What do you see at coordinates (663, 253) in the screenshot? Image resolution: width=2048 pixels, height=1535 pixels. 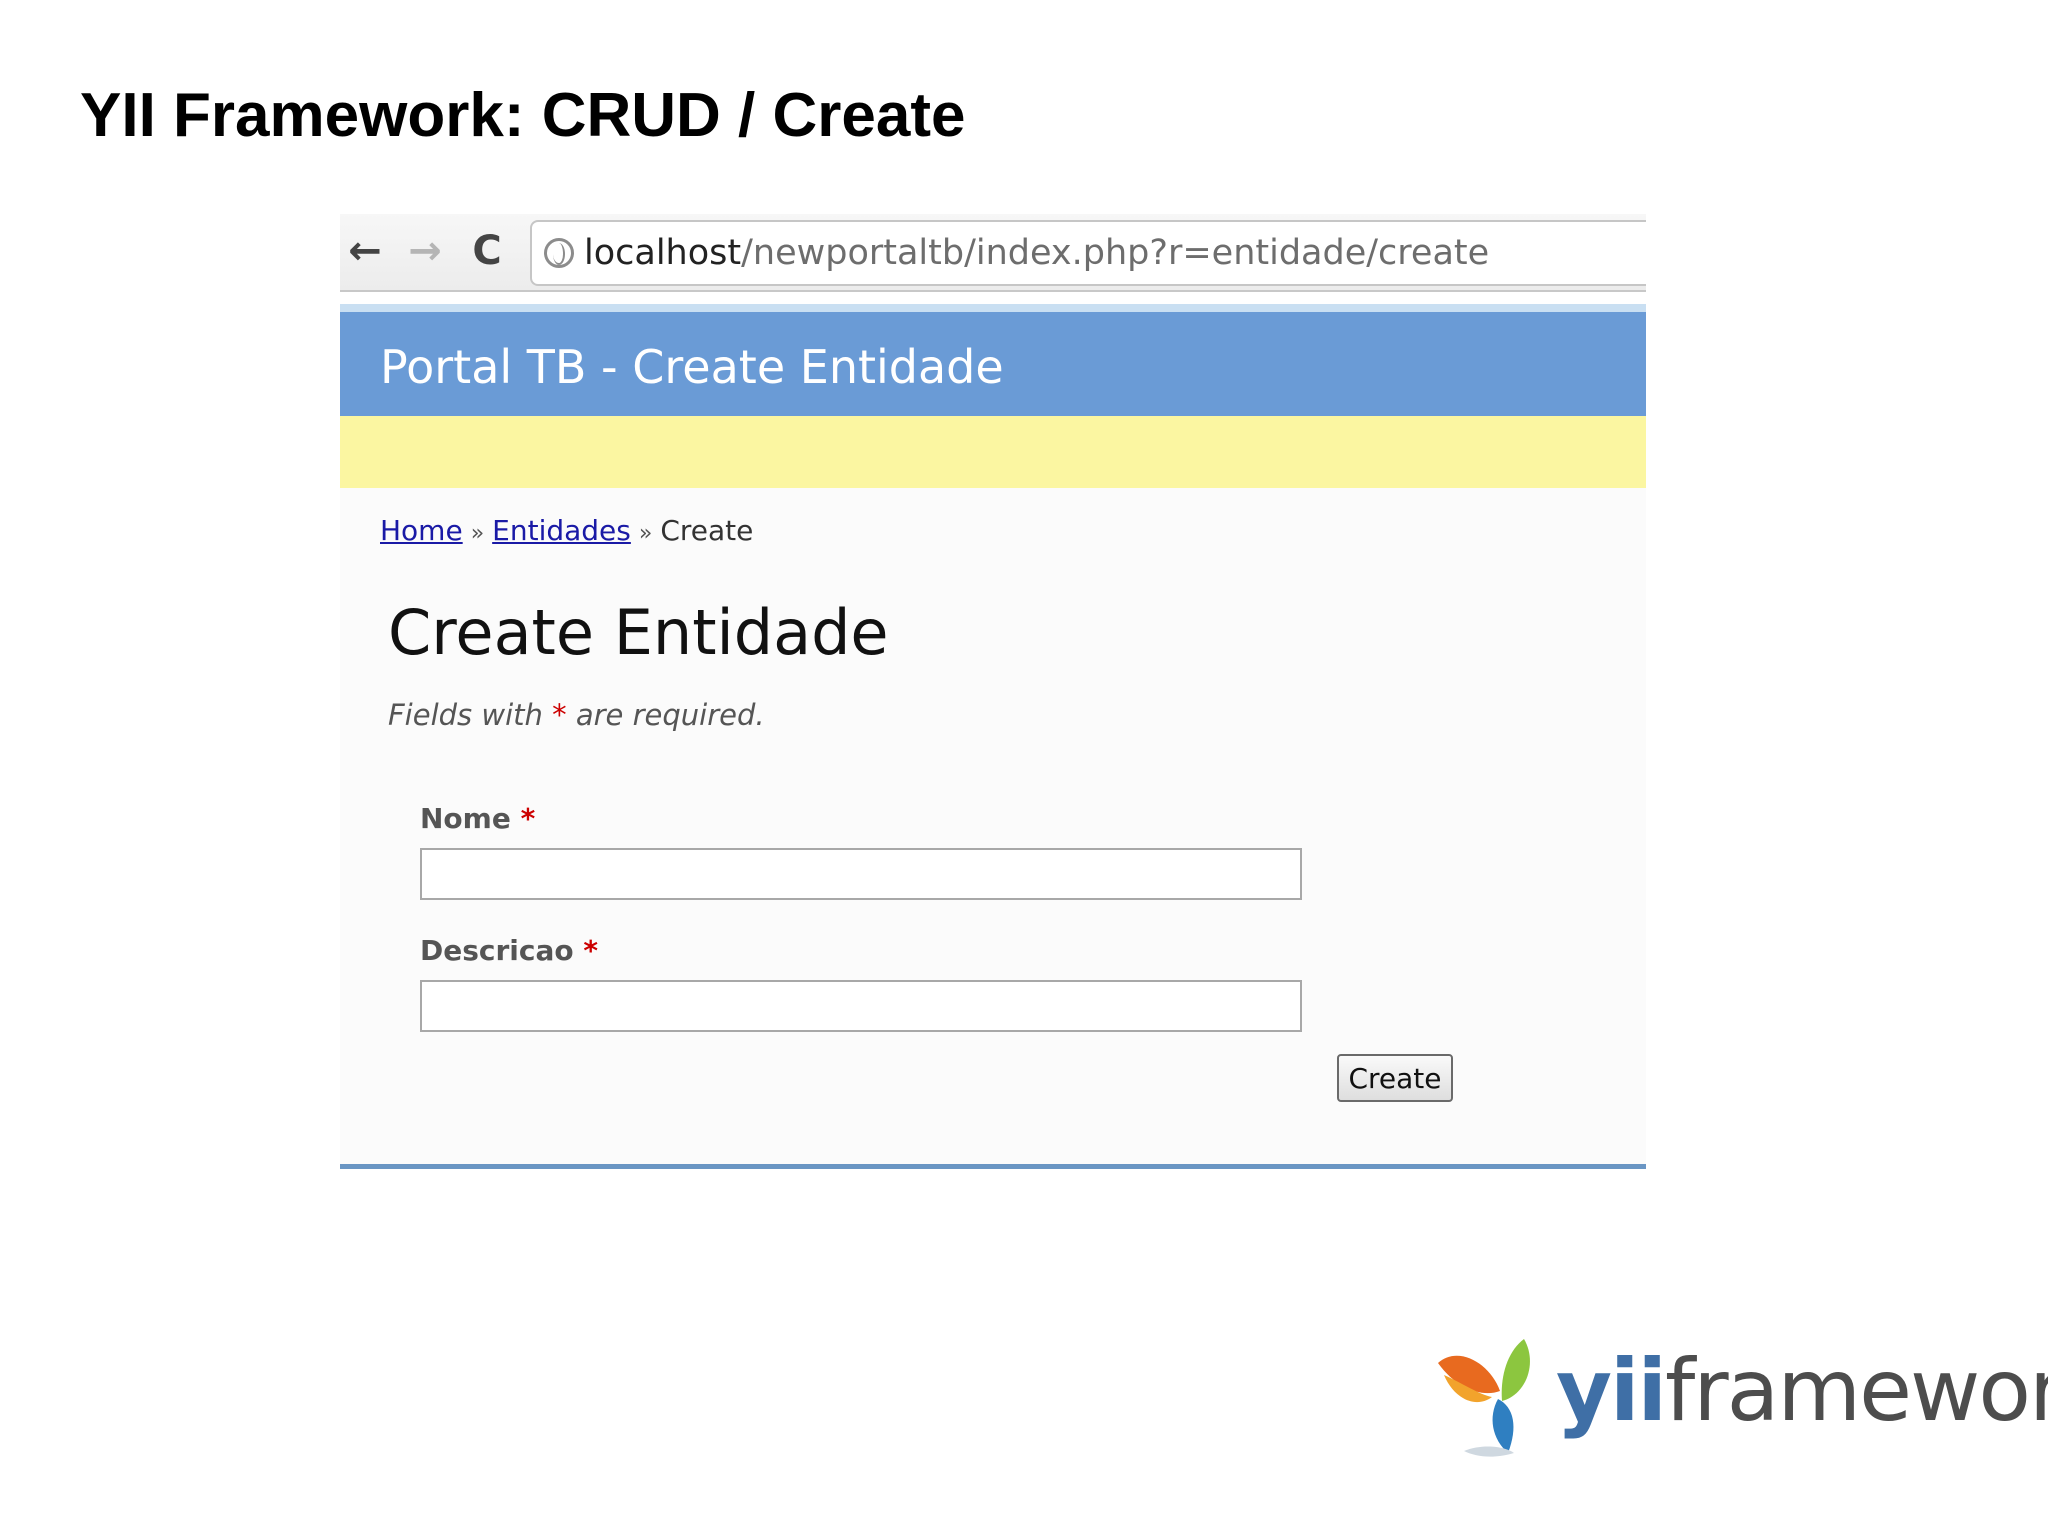 I see `url-host: localhost` at bounding box center [663, 253].